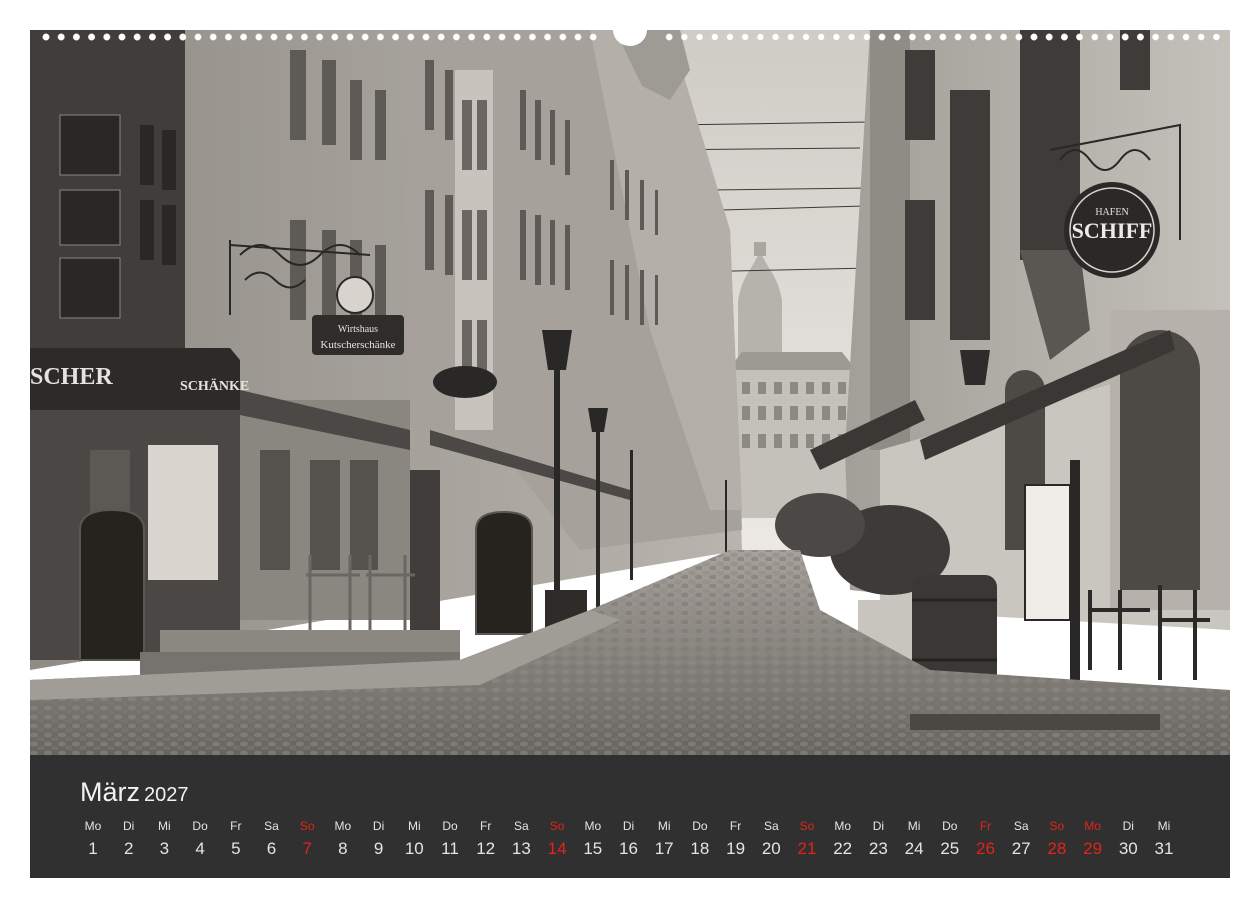 This screenshot has width=1260, height=908. What do you see at coordinates (1093, 848) in the screenshot?
I see `day-number: 29` at bounding box center [1093, 848].